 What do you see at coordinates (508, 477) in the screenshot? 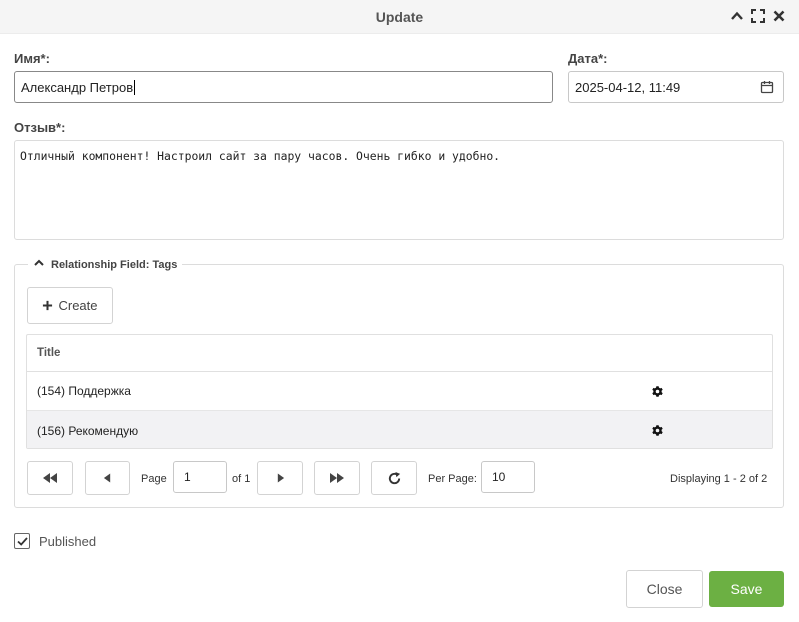
I see `per-page-input: 10` at bounding box center [508, 477].